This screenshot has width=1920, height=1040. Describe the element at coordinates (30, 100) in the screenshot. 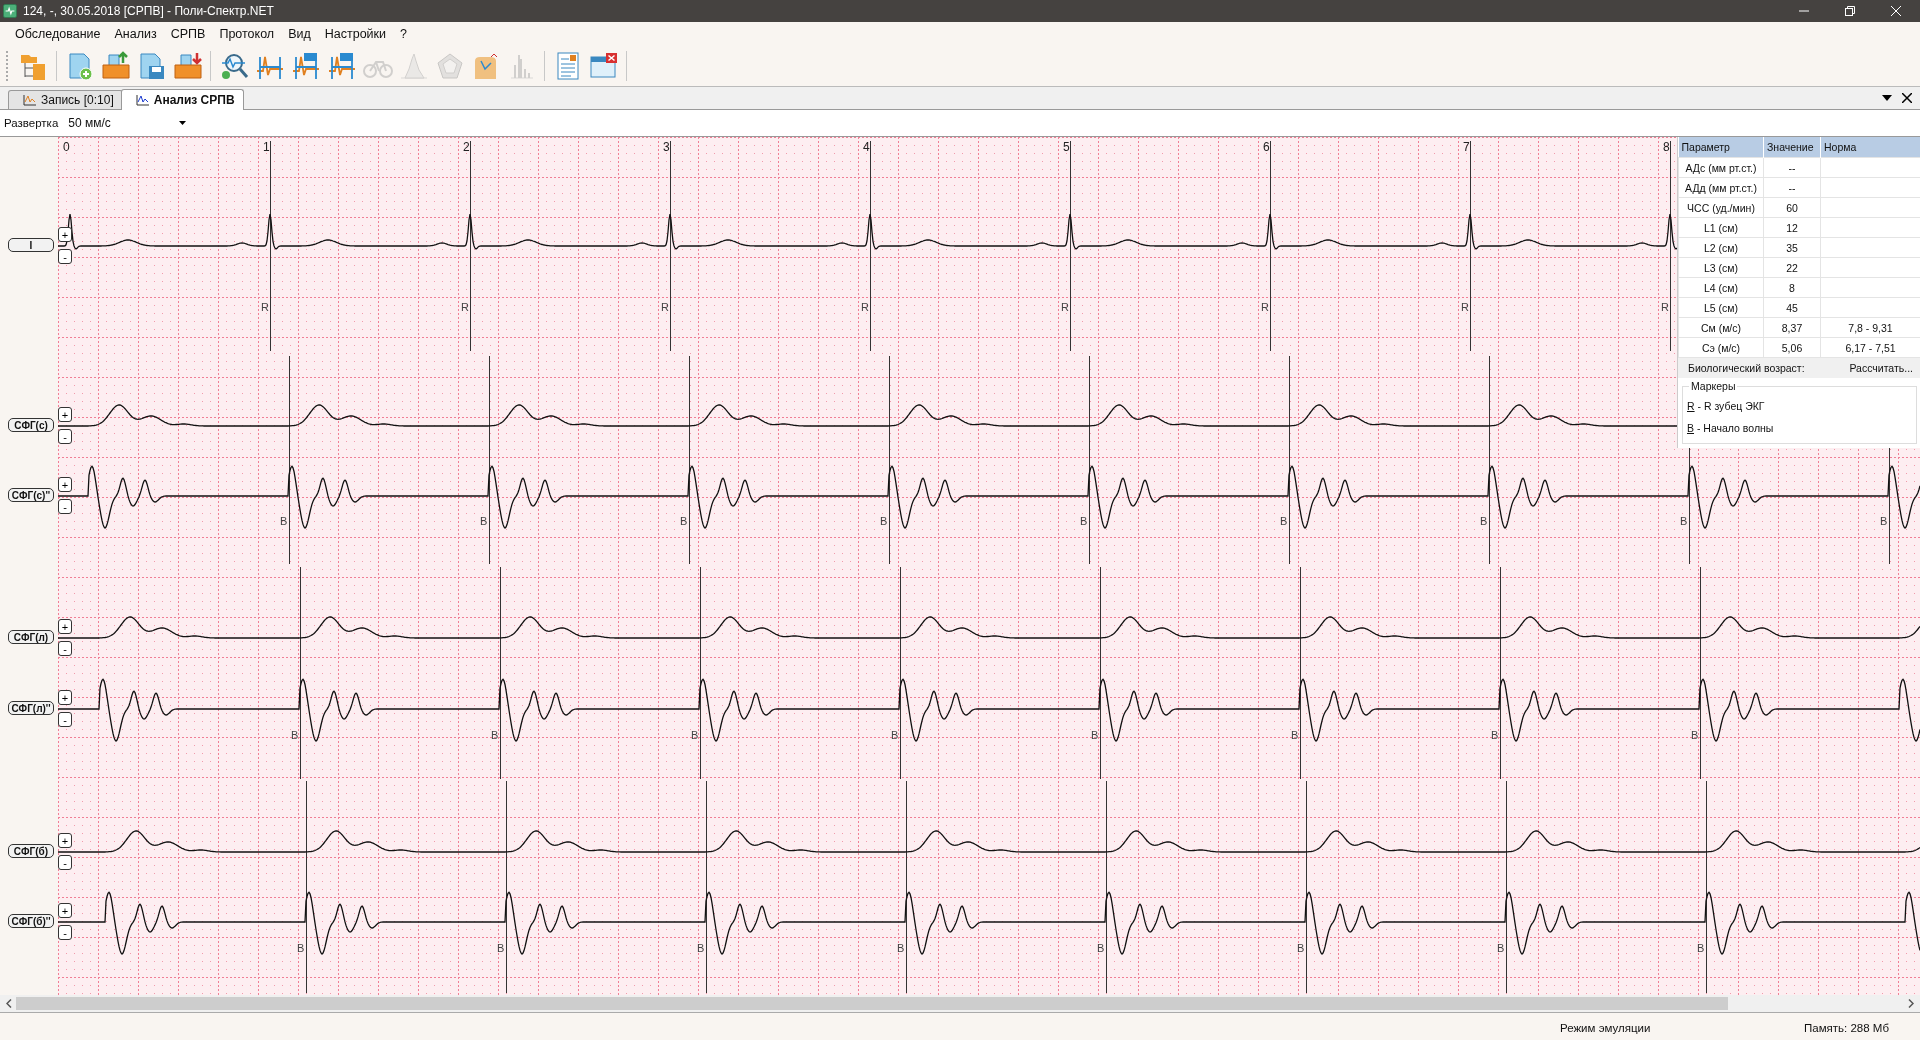

I see `chart-icon` at that location.